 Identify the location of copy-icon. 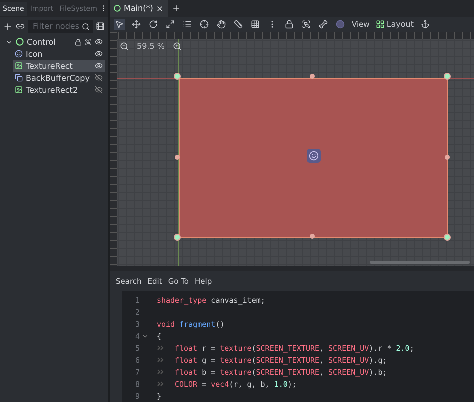
(19, 78).